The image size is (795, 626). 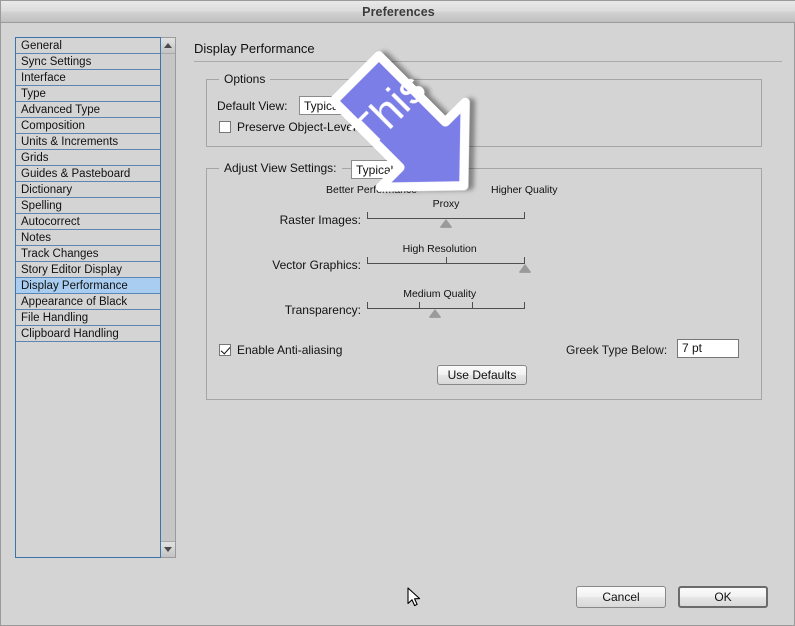 I want to click on sidebar-item-advanced-type: Advanced Type, so click(x=88, y=110).